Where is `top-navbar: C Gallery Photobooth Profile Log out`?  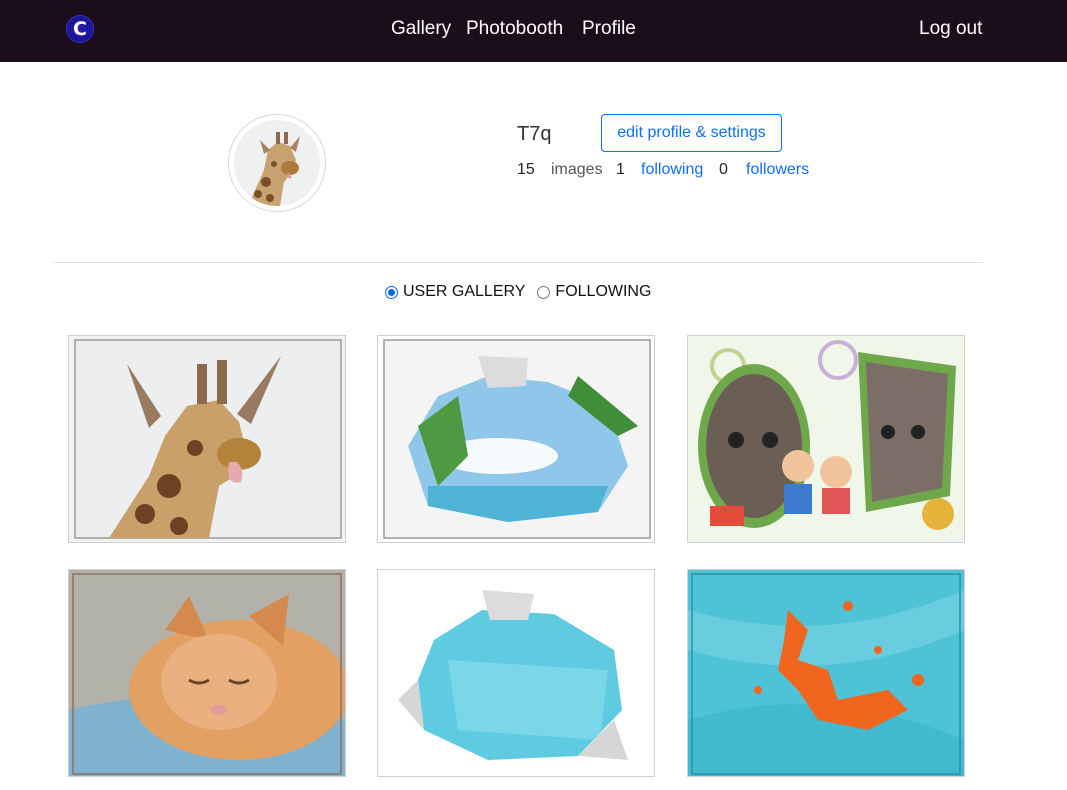
top-navbar: C Gallery Photobooth Profile Log out is located at coordinates (533, 31).